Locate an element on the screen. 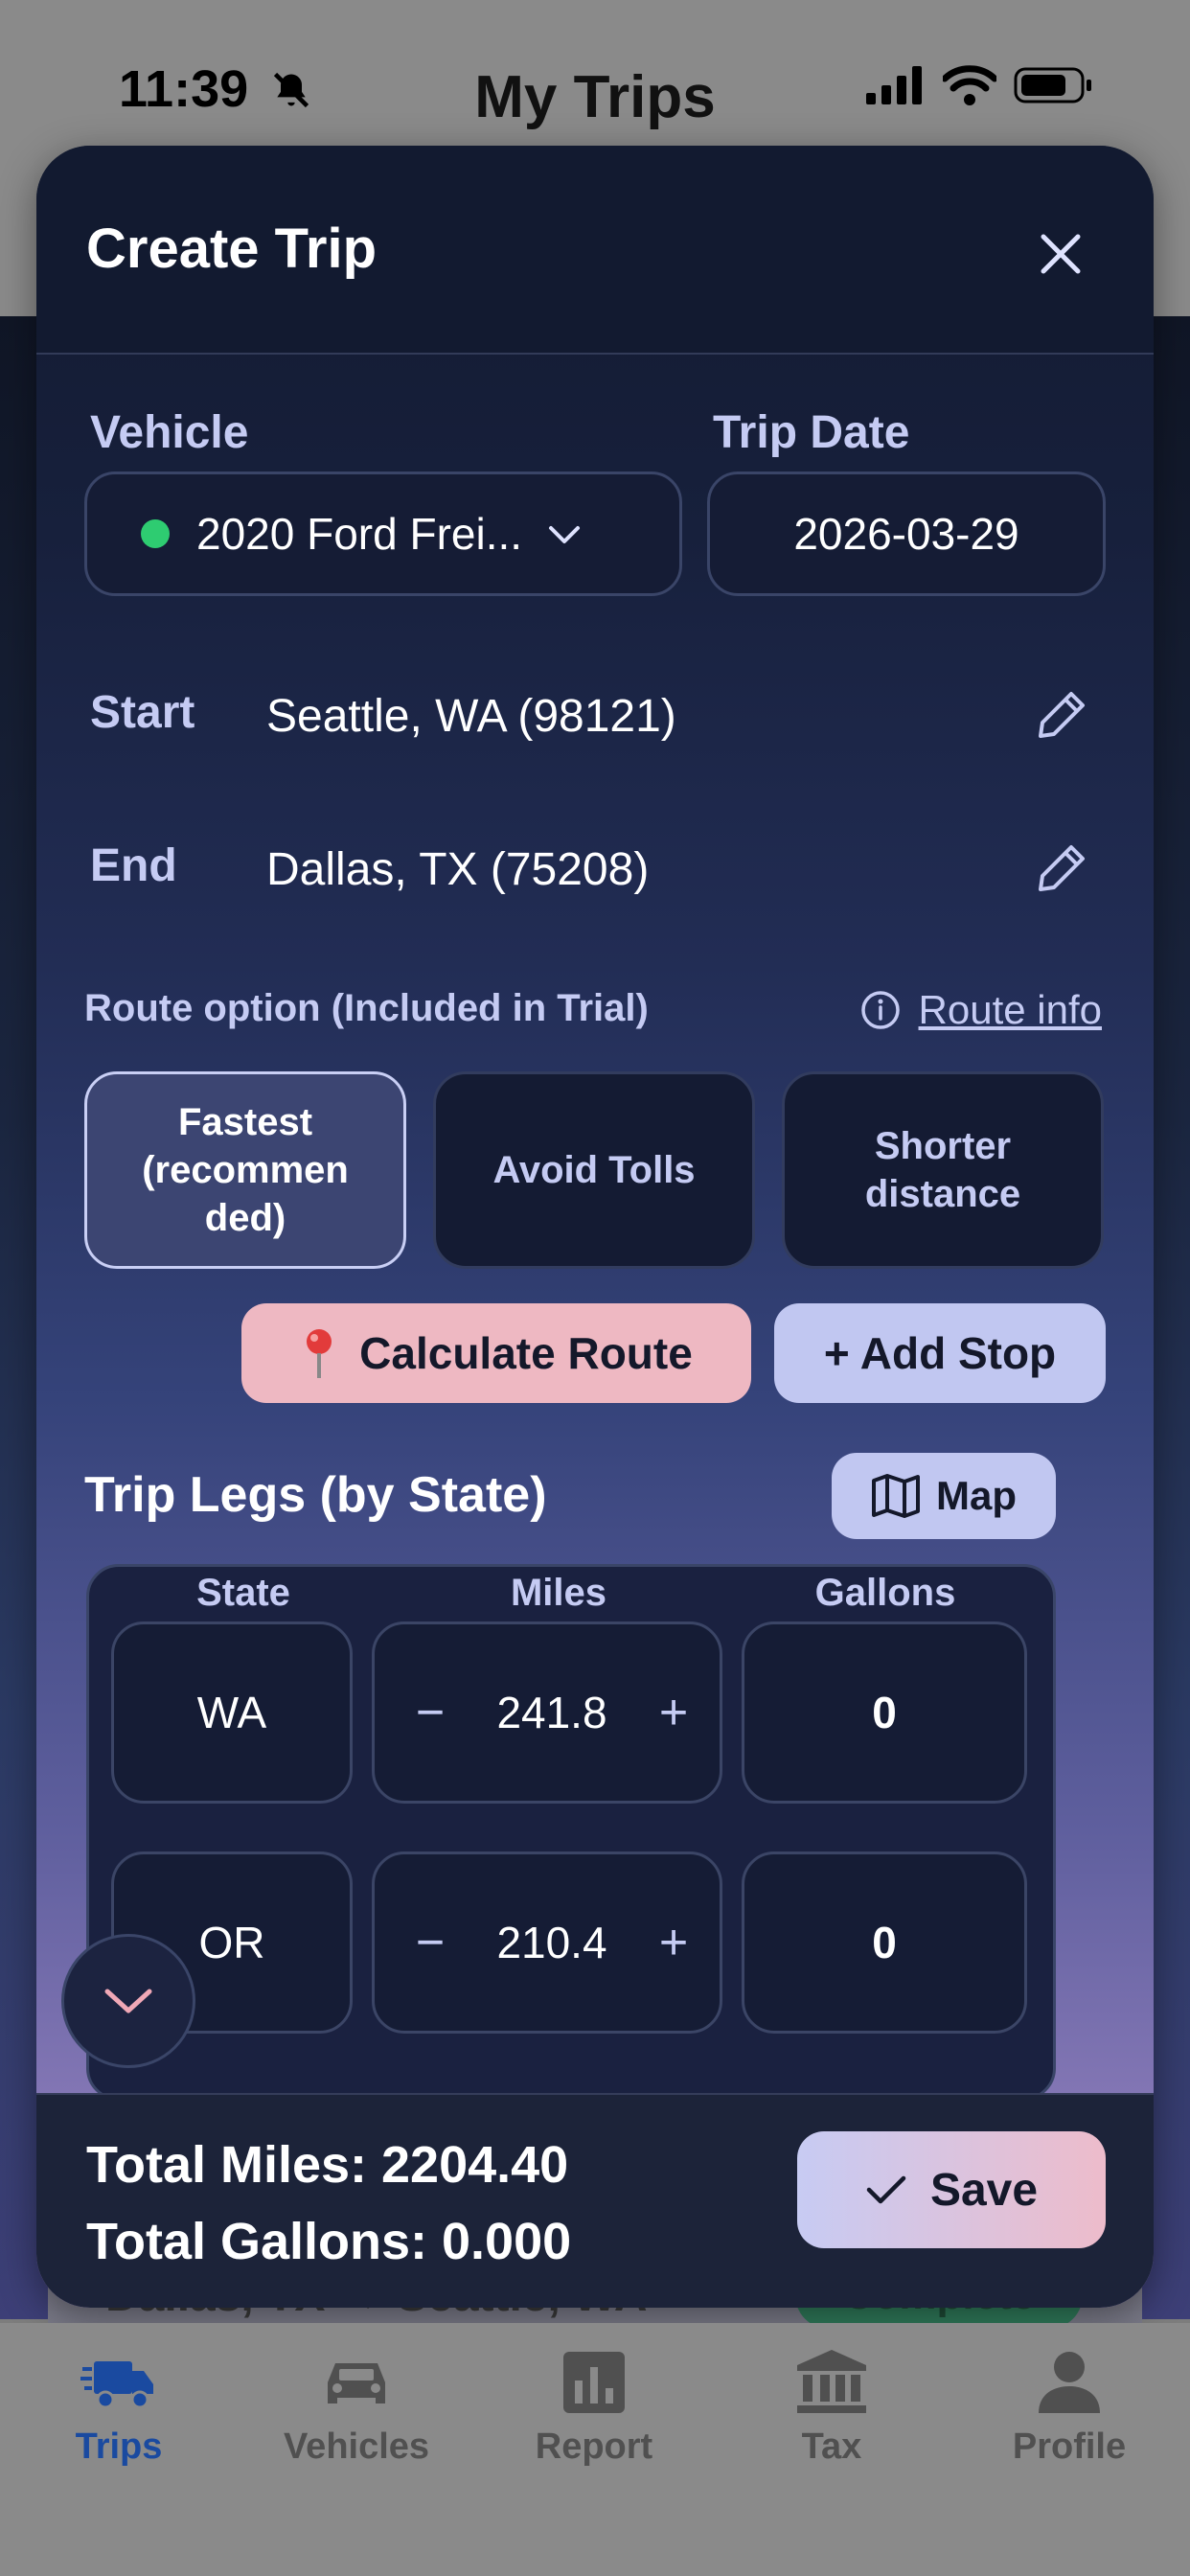 The image size is (1190, 2576). trip-date-value: 2026-03-29 is located at coordinates (906, 534).